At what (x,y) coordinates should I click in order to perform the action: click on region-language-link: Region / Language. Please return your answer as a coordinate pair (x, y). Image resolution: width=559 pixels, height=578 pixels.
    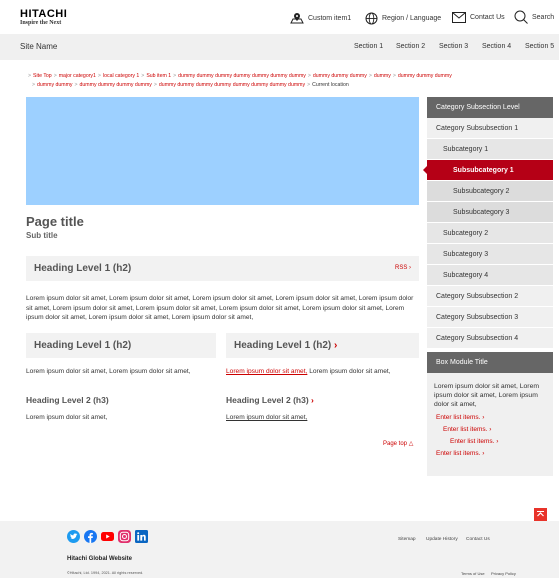
    Looking at the image, I should click on (403, 18).